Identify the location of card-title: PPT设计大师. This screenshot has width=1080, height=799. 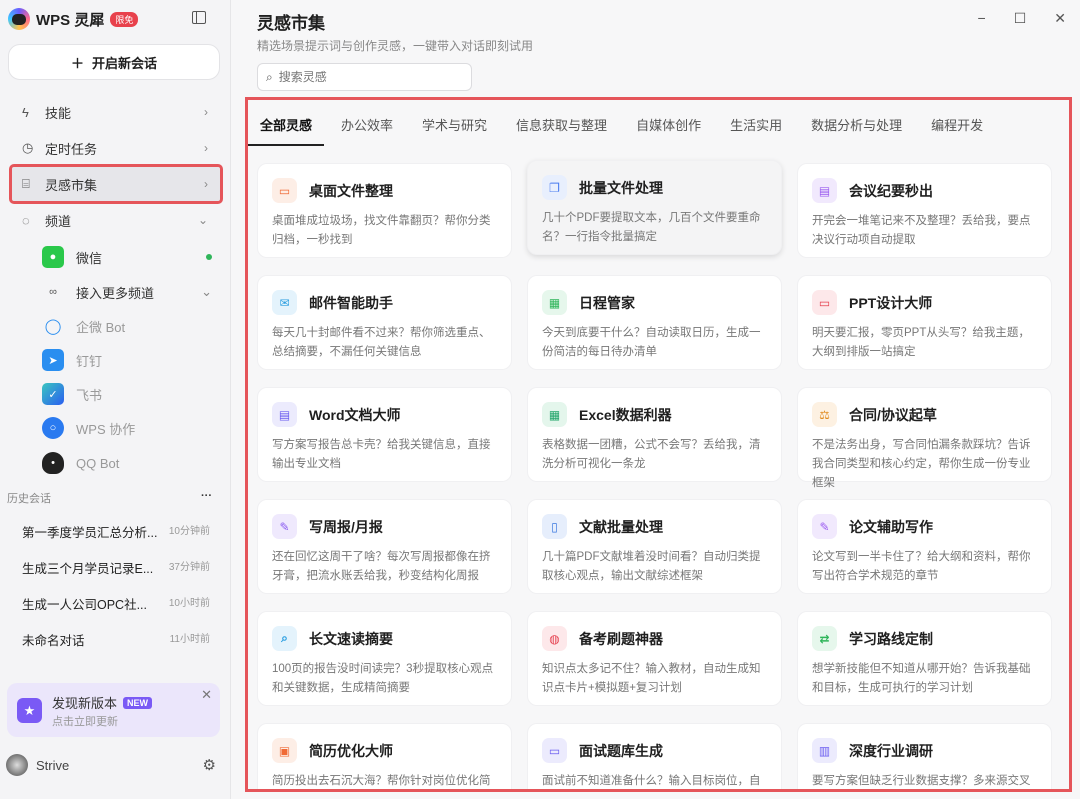
(891, 302).